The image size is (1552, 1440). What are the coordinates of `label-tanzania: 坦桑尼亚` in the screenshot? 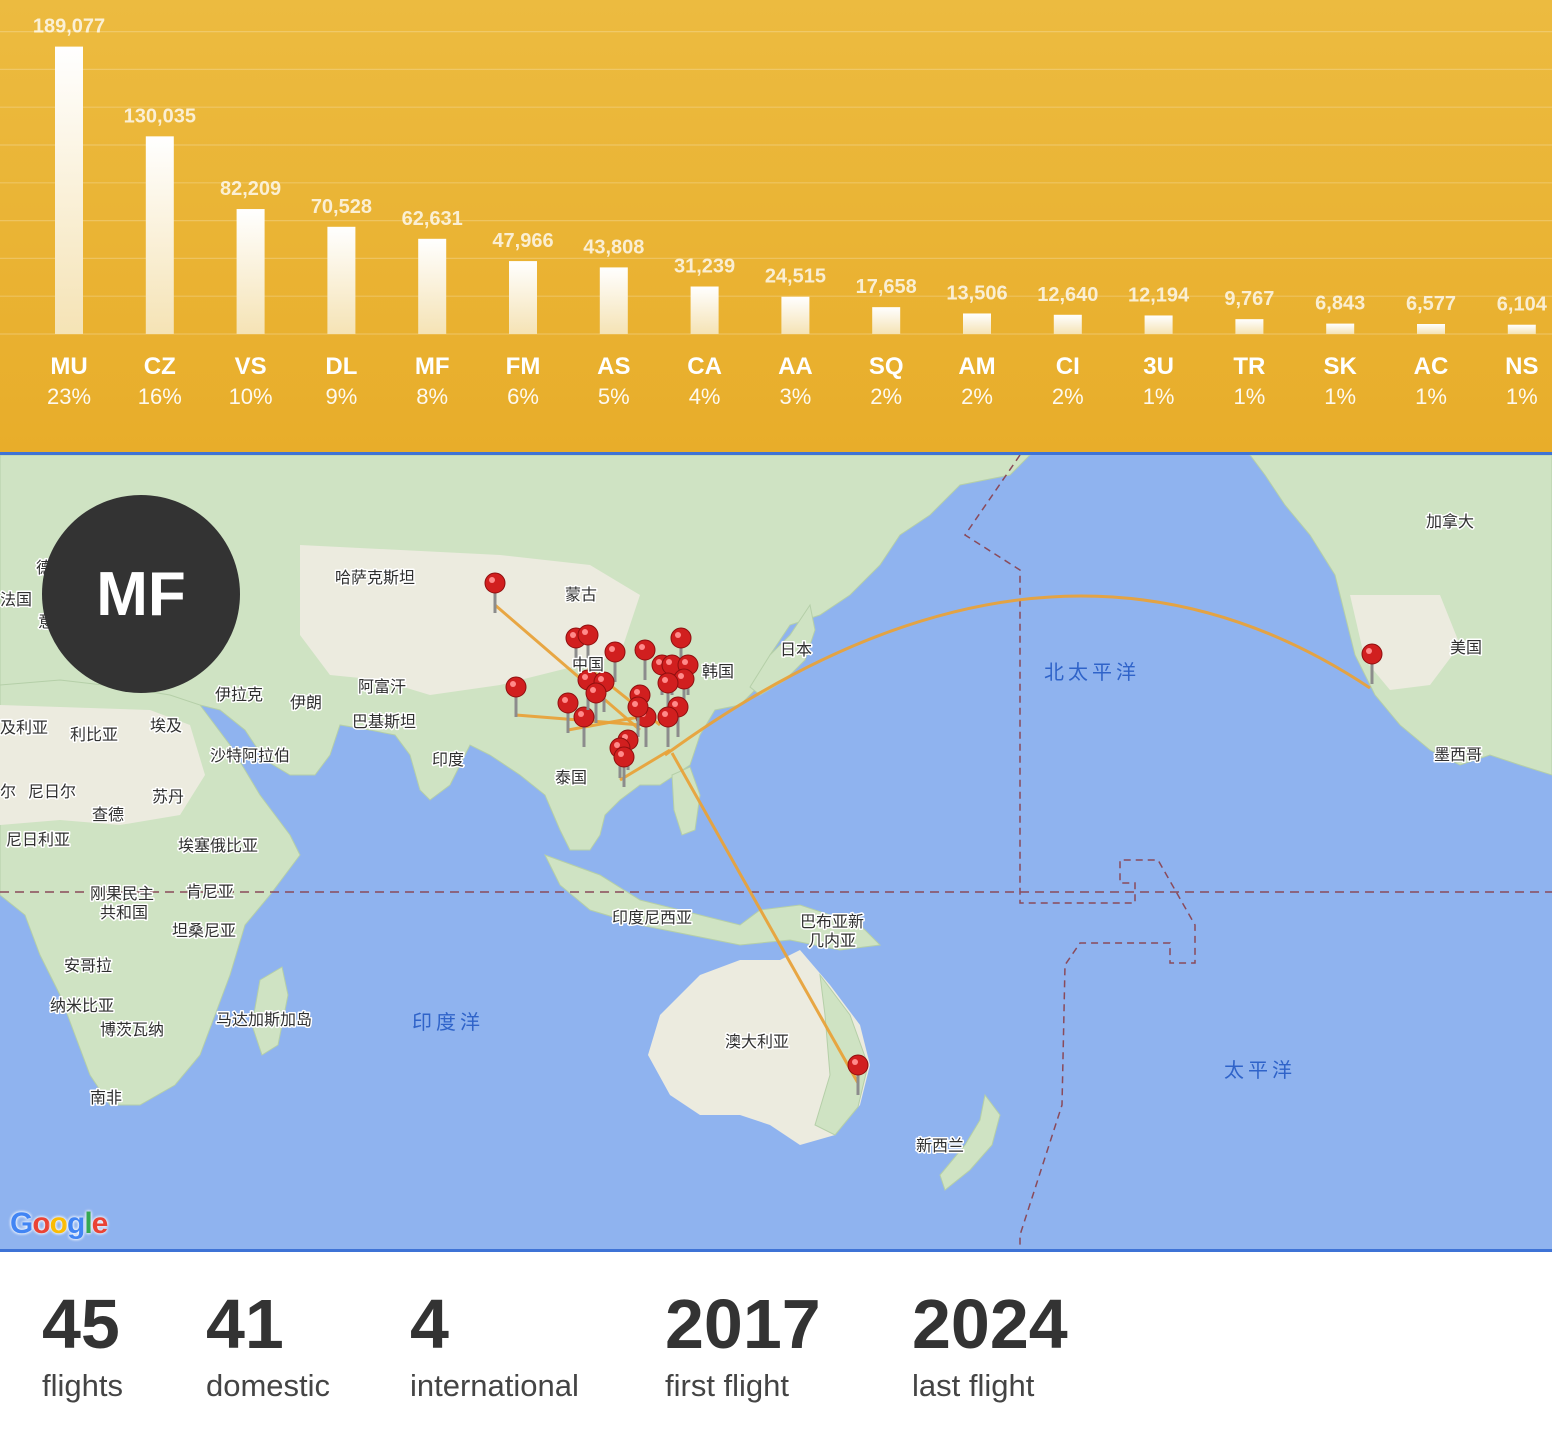 It's located at (204, 930).